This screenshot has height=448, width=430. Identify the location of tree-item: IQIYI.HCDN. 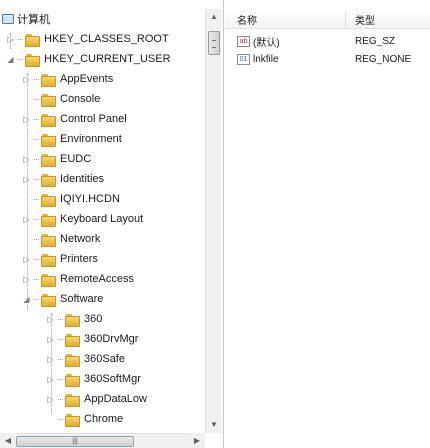
(71, 199).